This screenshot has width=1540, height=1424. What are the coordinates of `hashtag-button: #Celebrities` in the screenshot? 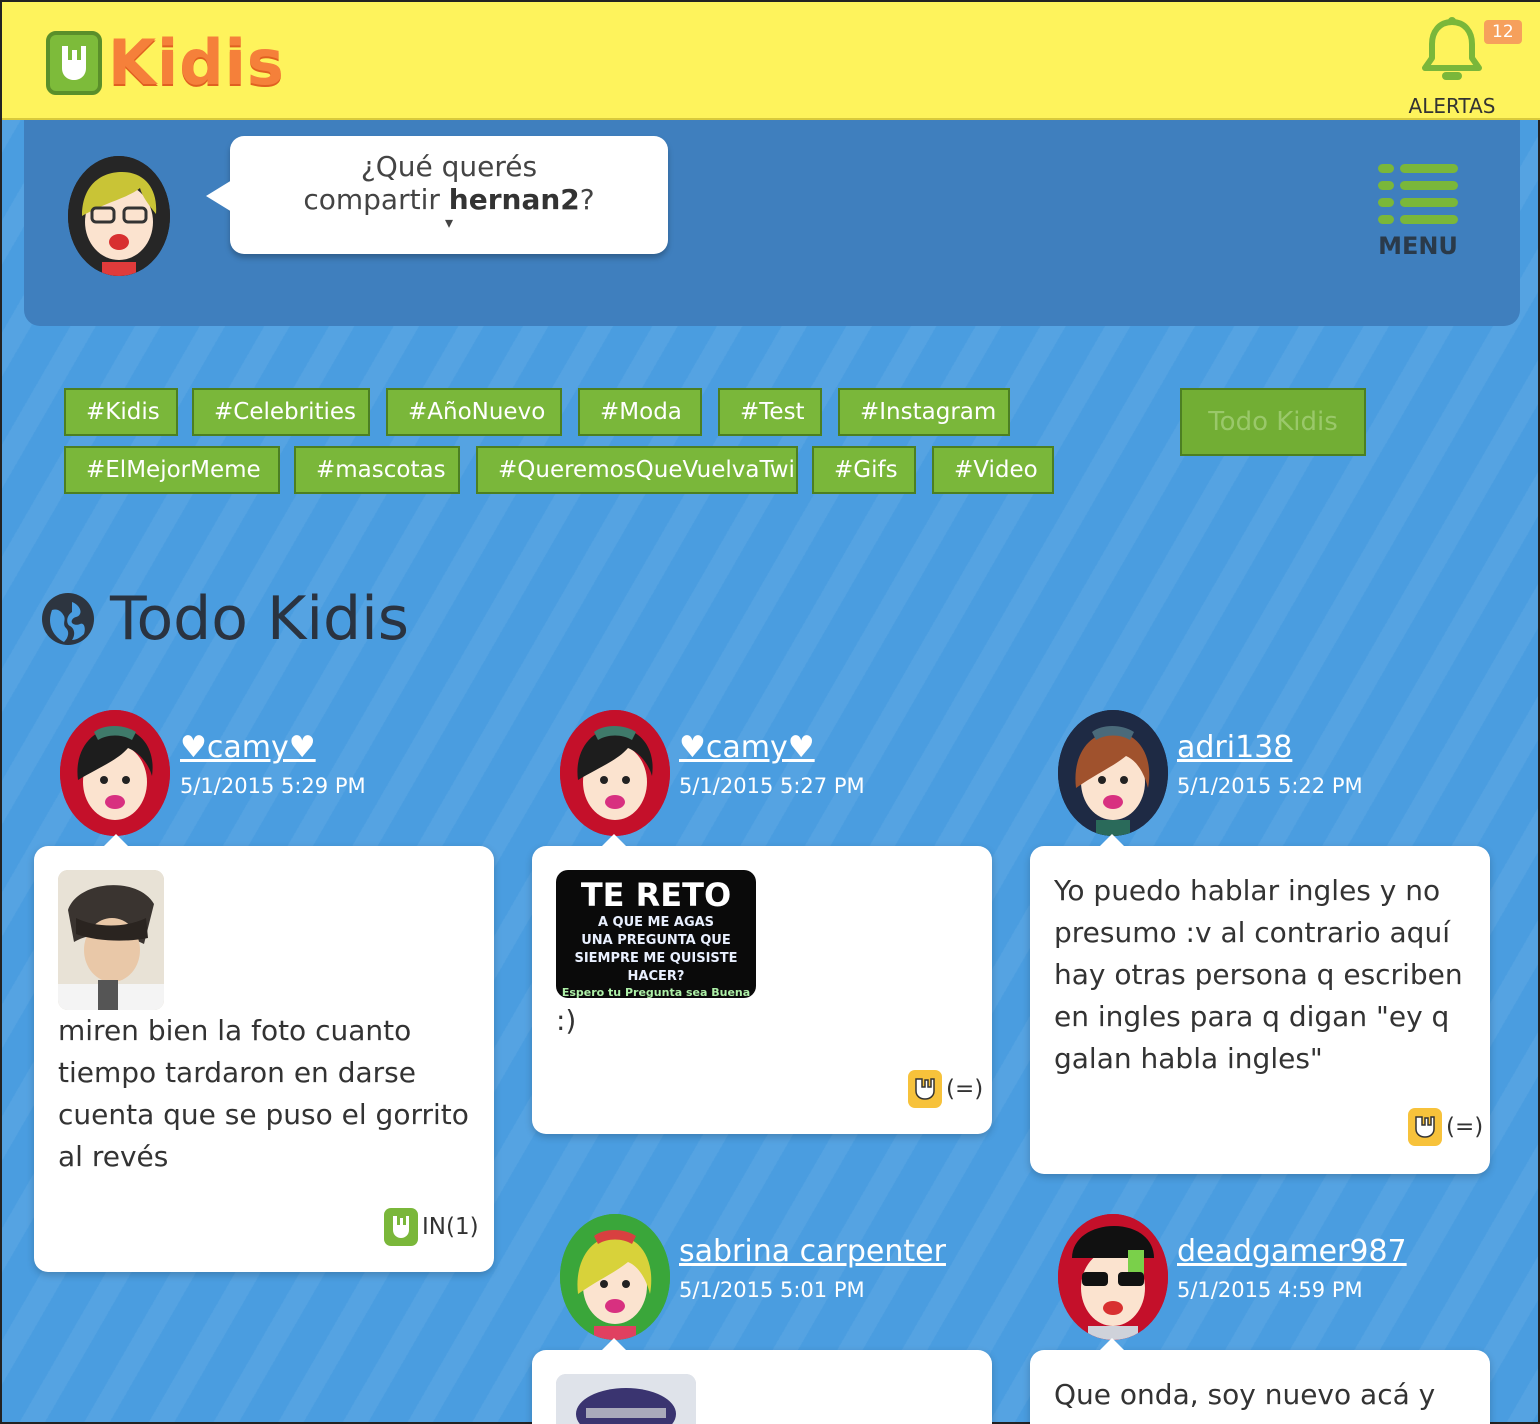 It's located at (281, 412).